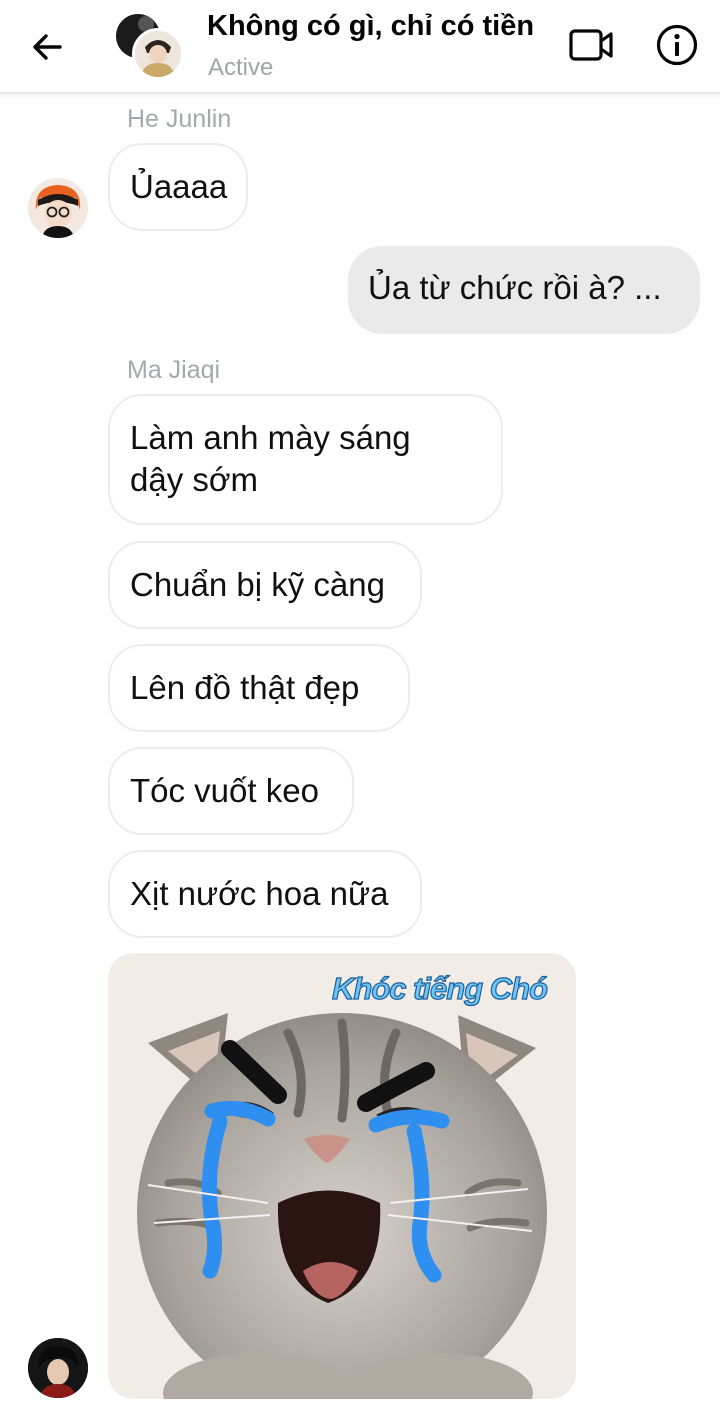  What do you see at coordinates (179, 119) in the screenshot?
I see `sender-name-he-junlin: He Junlin` at bounding box center [179, 119].